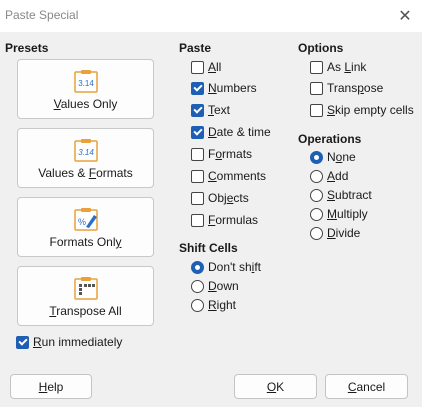 This screenshot has height=407, width=422. What do you see at coordinates (197, 305) in the screenshot?
I see `shift-right-dot` at bounding box center [197, 305].